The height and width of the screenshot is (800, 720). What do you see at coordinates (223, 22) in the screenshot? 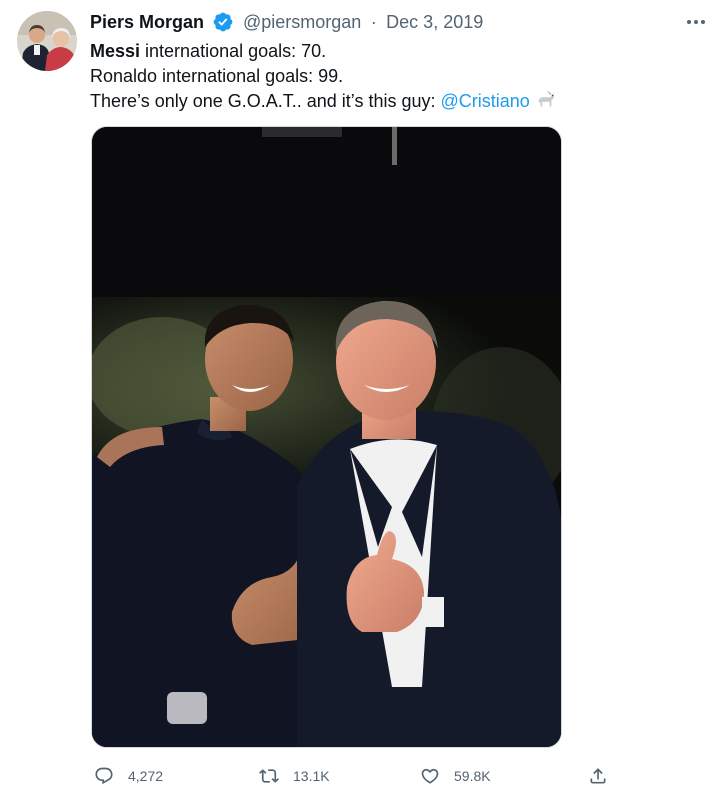
I see `verified-badge-icon` at bounding box center [223, 22].